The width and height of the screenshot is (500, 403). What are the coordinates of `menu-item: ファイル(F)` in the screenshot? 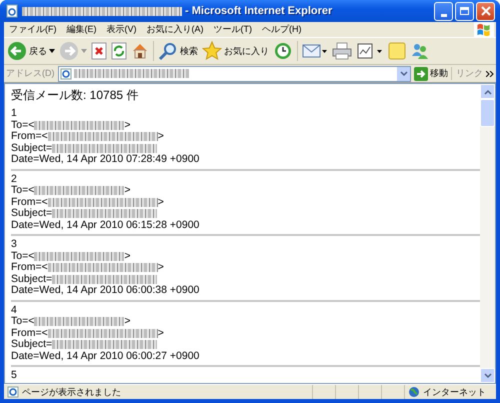 It's located at (33, 29).